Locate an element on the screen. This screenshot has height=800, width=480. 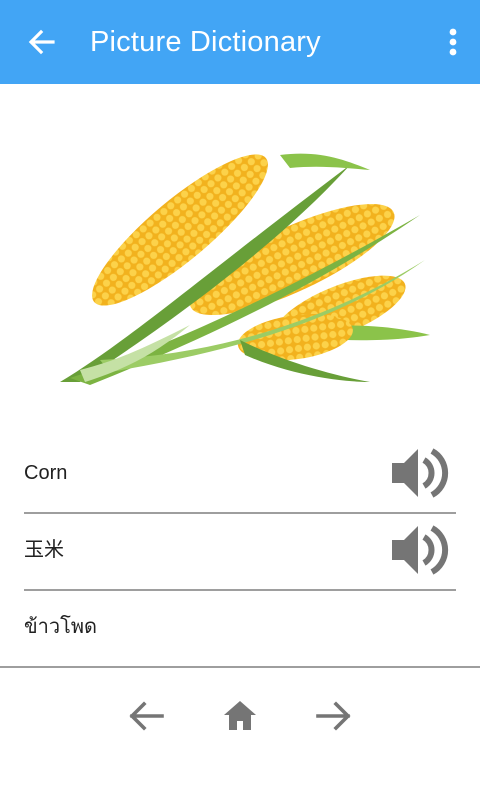
arrow-right-icon is located at coordinates (333, 716).